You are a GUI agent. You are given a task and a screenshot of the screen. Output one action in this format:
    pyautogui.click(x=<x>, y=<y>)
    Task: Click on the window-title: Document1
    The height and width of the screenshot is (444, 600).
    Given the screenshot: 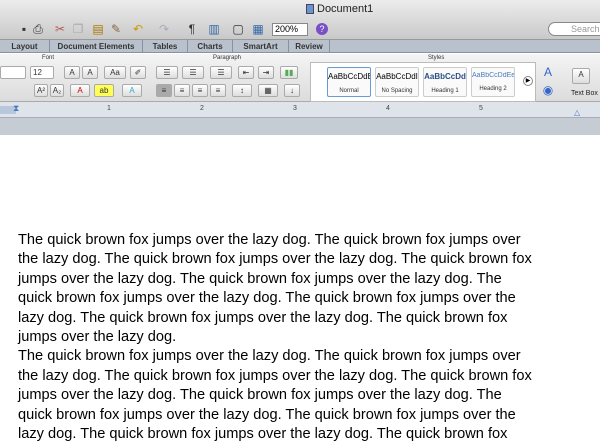 What is the action you would take?
    pyautogui.click(x=339, y=9)
    